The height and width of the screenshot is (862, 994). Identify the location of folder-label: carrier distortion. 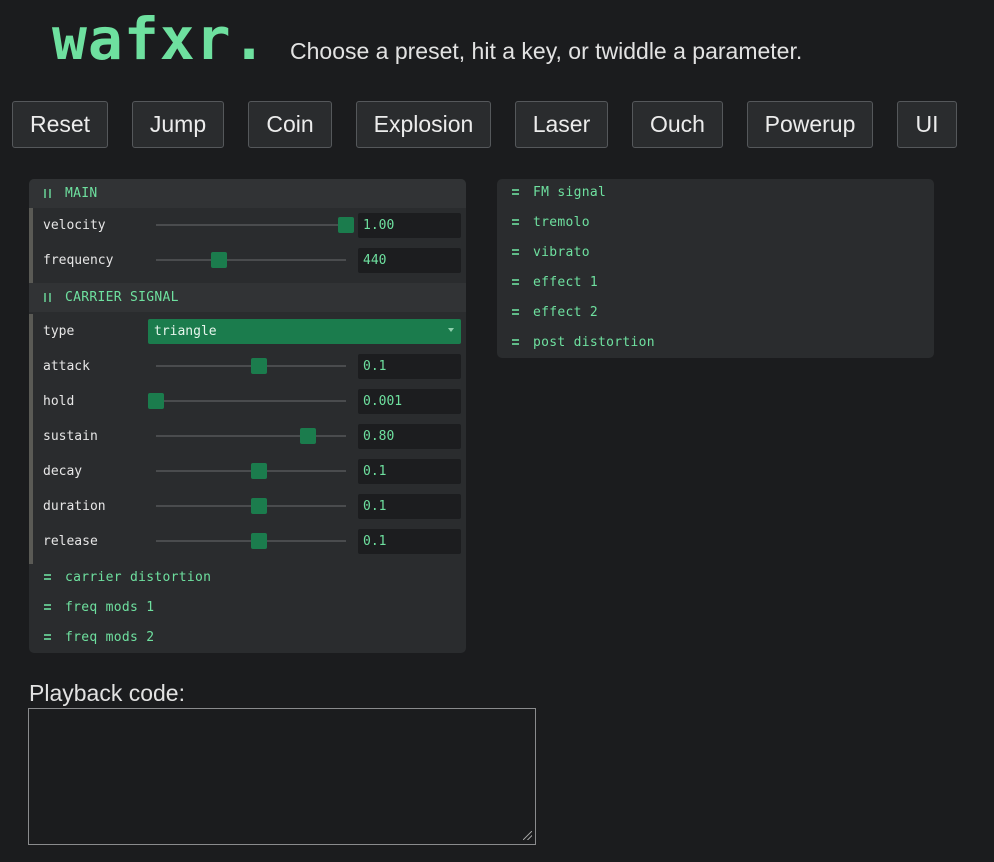
(138, 577).